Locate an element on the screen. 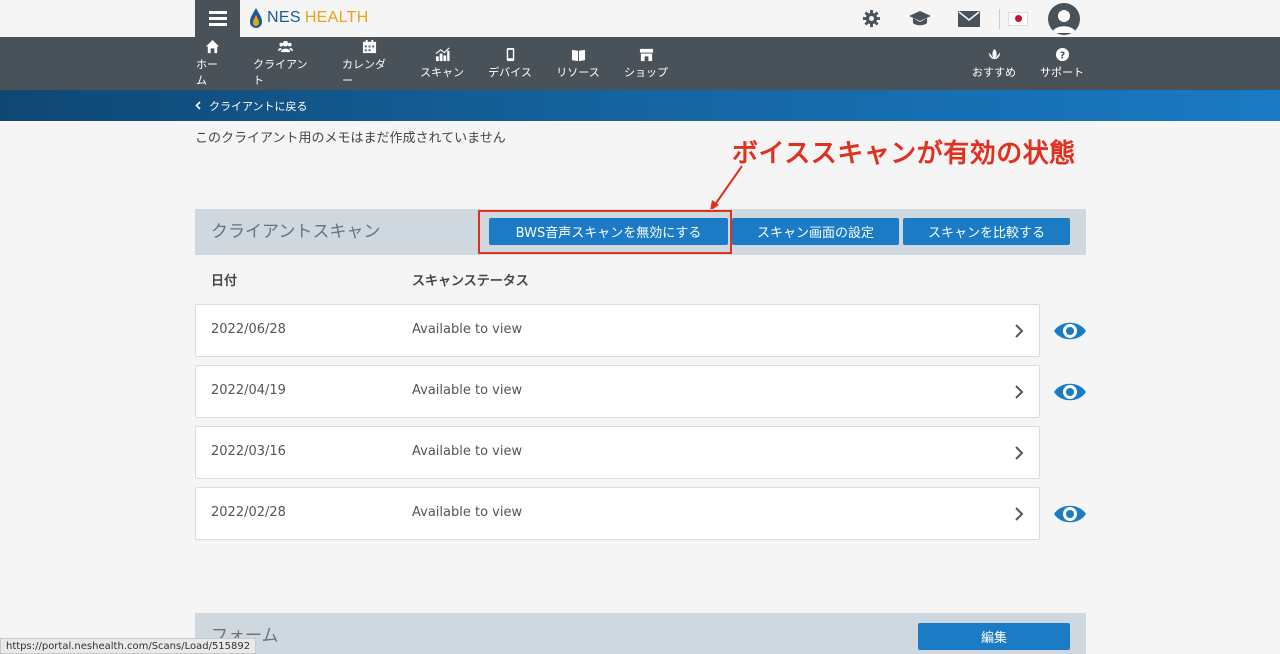  back-to-clients-link: クライアントに戻る is located at coordinates (251, 105).